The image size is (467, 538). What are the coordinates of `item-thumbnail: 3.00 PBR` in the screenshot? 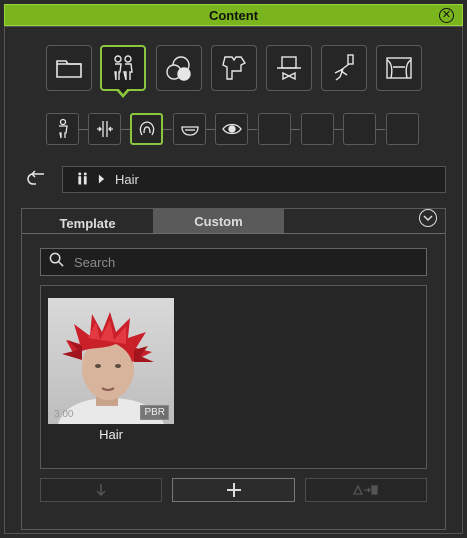 It's located at (111, 361).